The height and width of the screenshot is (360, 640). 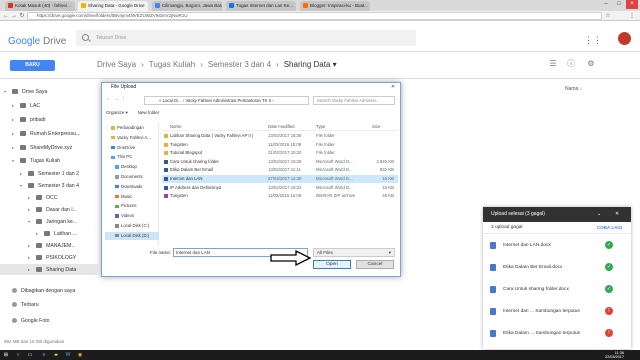 I want to click on maximize-icon: □, so click(x=619, y=4).